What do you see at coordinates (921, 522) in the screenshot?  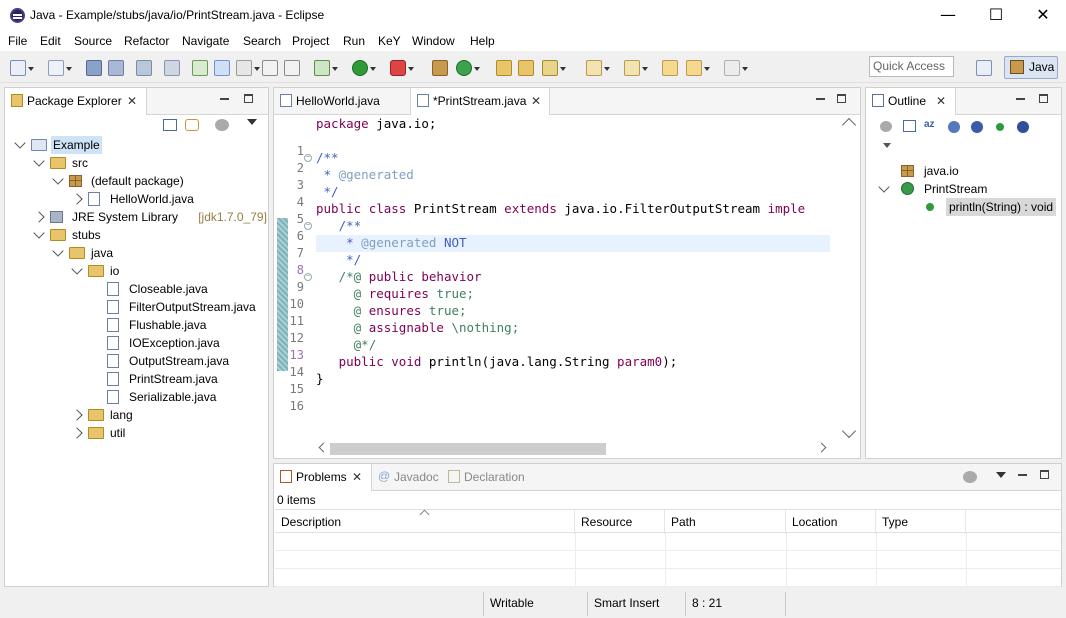 I see `column-type: Type` at bounding box center [921, 522].